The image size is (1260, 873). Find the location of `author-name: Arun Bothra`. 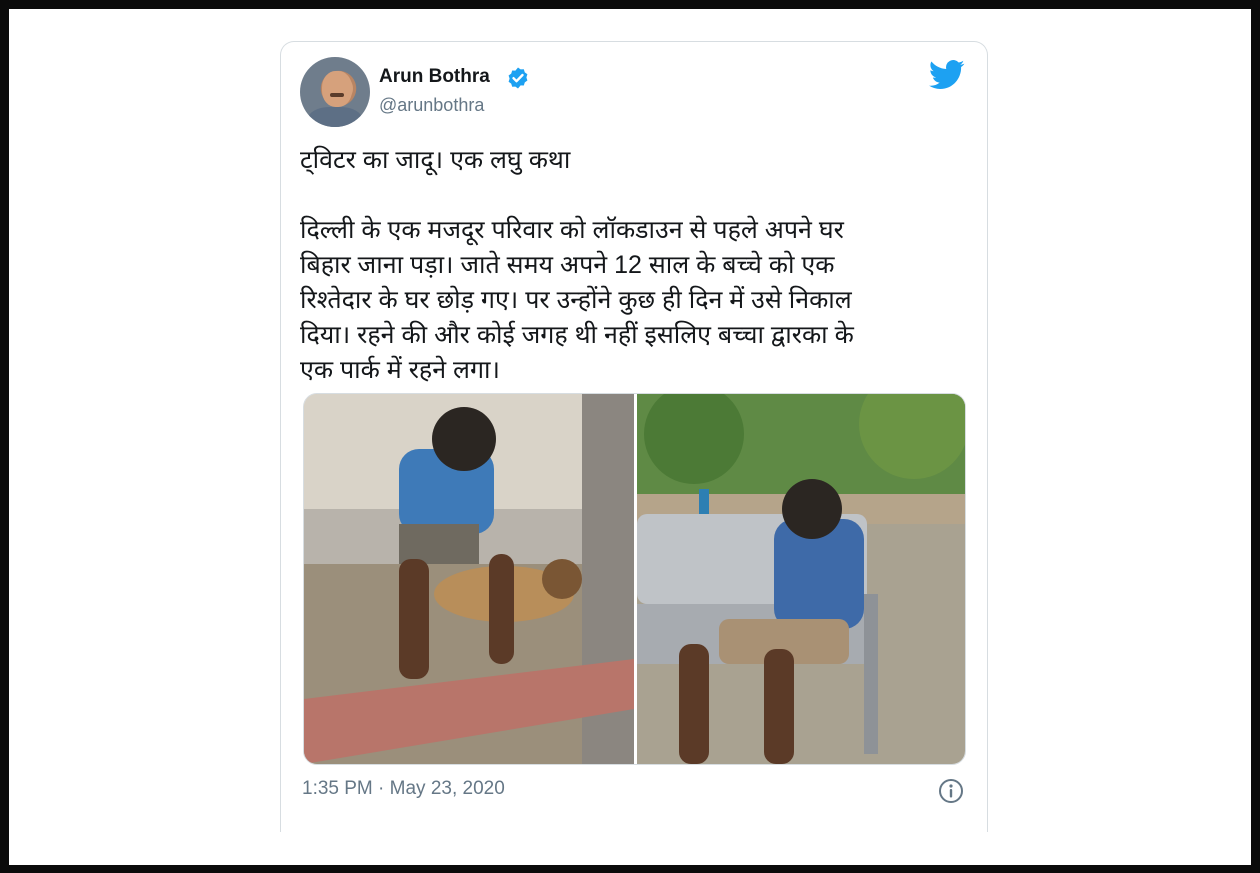

author-name: Arun Bothra is located at coordinates (434, 77).